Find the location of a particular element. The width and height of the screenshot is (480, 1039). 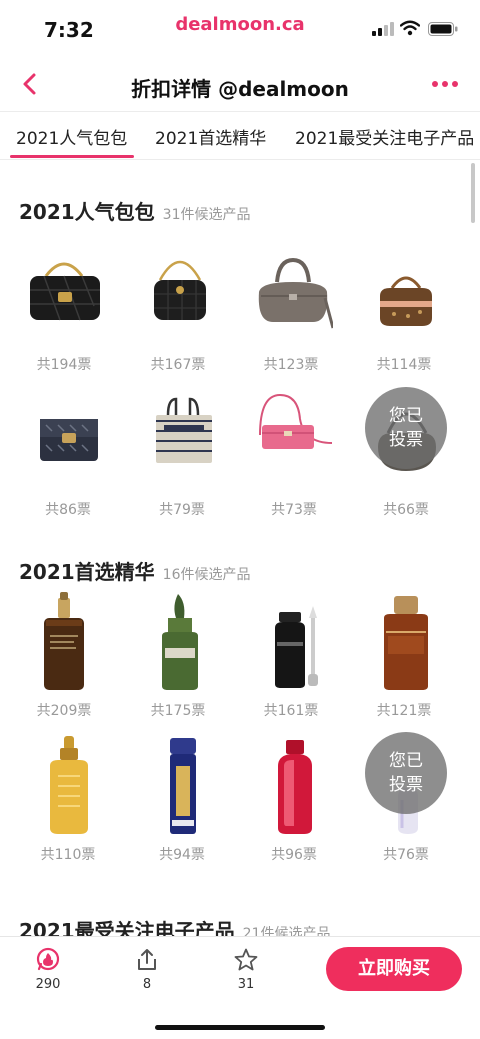

vote-count: 共209票 is located at coordinates (64, 711).